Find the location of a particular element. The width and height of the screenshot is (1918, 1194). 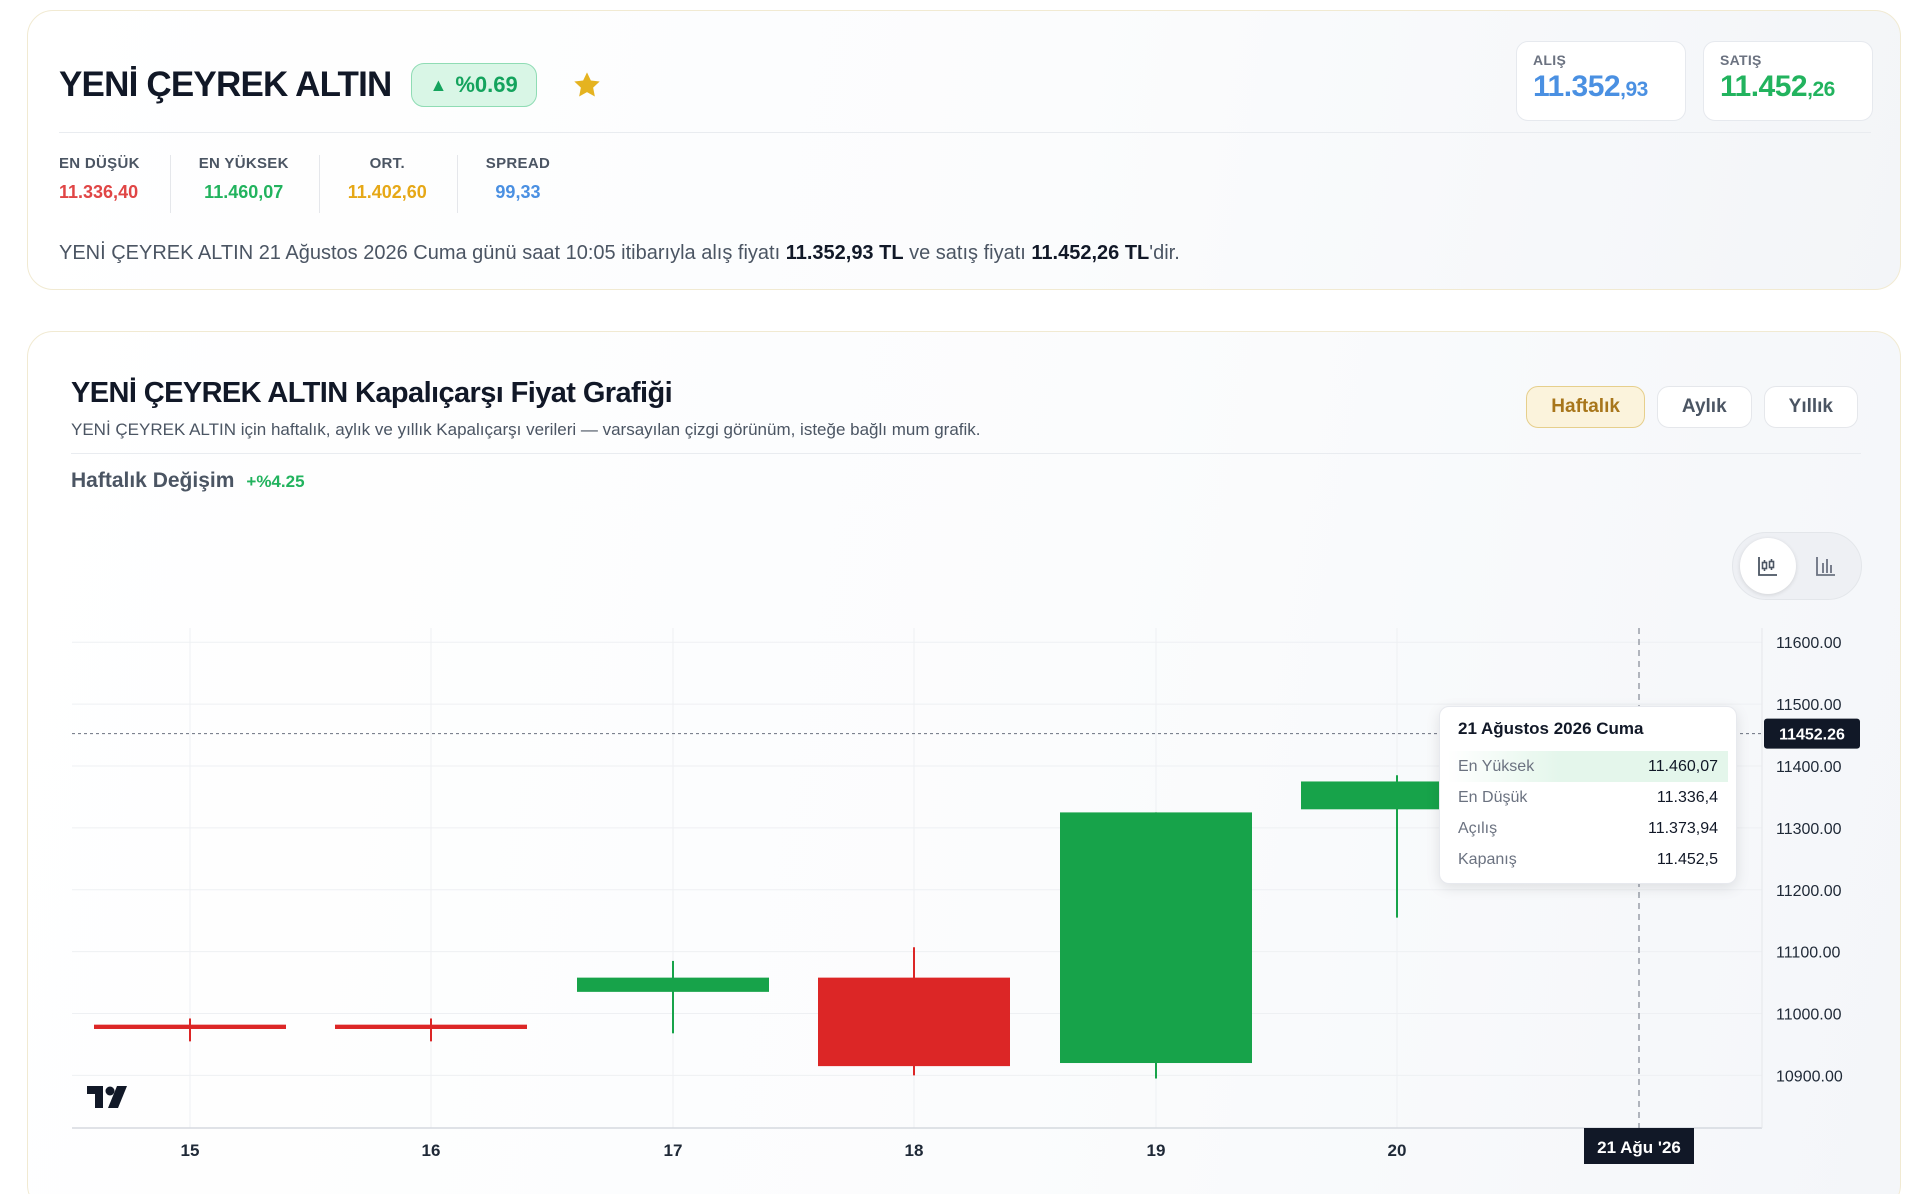

weekly-change-value: +%4.25 is located at coordinates (275, 481).